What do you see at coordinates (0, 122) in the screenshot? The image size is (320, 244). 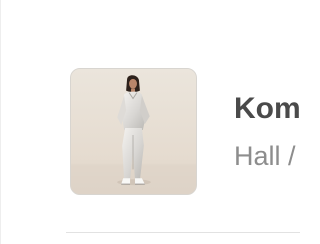 I see `left-edge-divider` at bounding box center [0, 122].